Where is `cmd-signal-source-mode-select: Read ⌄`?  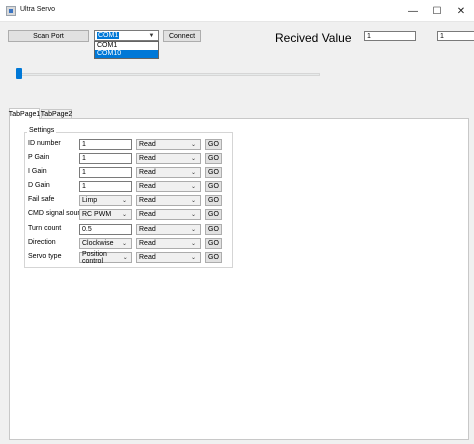 cmd-signal-source-mode-select: Read ⌄ is located at coordinates (168, 214).